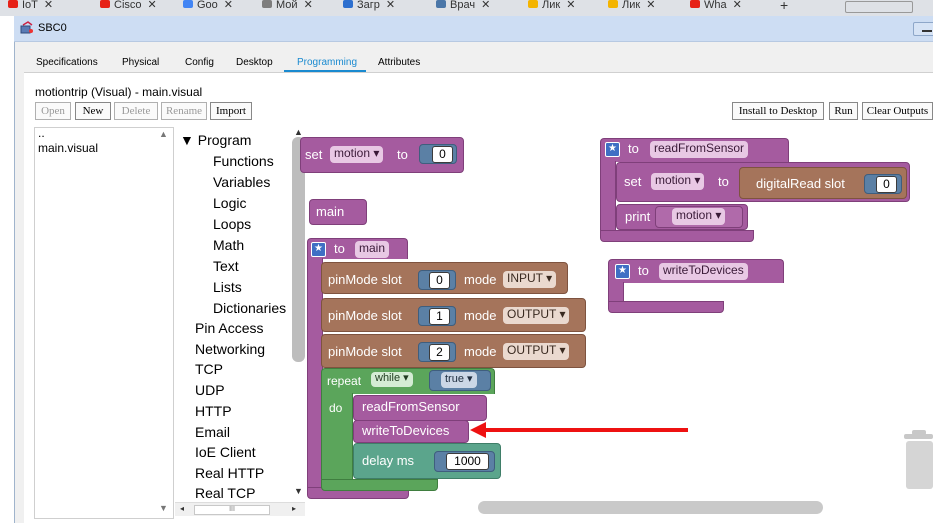 Image resolution: width=933 pixels, height=523 pixels. Describe the element at coordinates (441, 4) in the screenshot. I see `vk-icon` at that location.